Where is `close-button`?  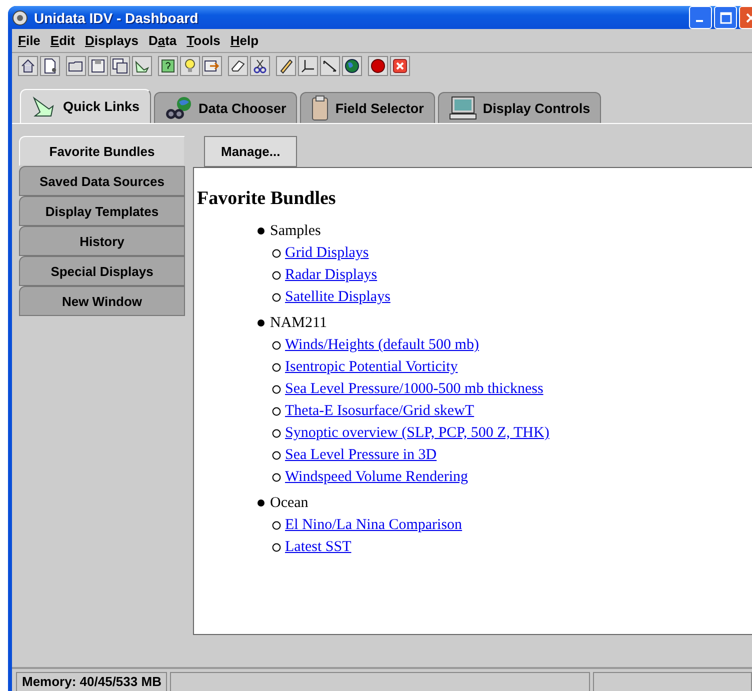
close-button is located at coordinates (400, 66).